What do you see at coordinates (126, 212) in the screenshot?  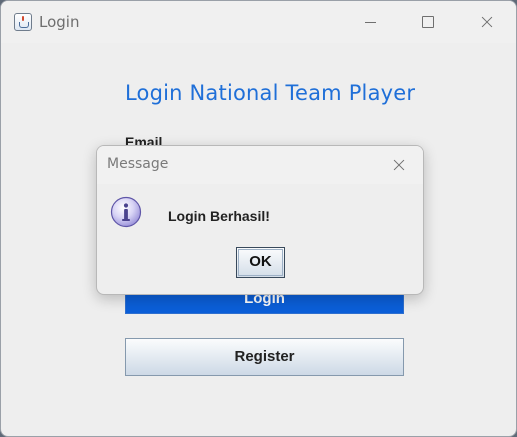 I see `info-icon` at bounding box center [126, 212].